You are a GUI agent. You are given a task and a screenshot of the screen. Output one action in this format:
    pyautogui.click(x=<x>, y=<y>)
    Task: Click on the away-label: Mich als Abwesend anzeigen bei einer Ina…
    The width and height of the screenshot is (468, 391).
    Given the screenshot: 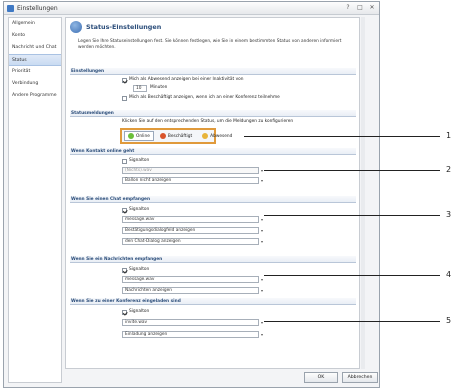 What is the action you would take?
    pyautogui.click(x=186, y=79)
    